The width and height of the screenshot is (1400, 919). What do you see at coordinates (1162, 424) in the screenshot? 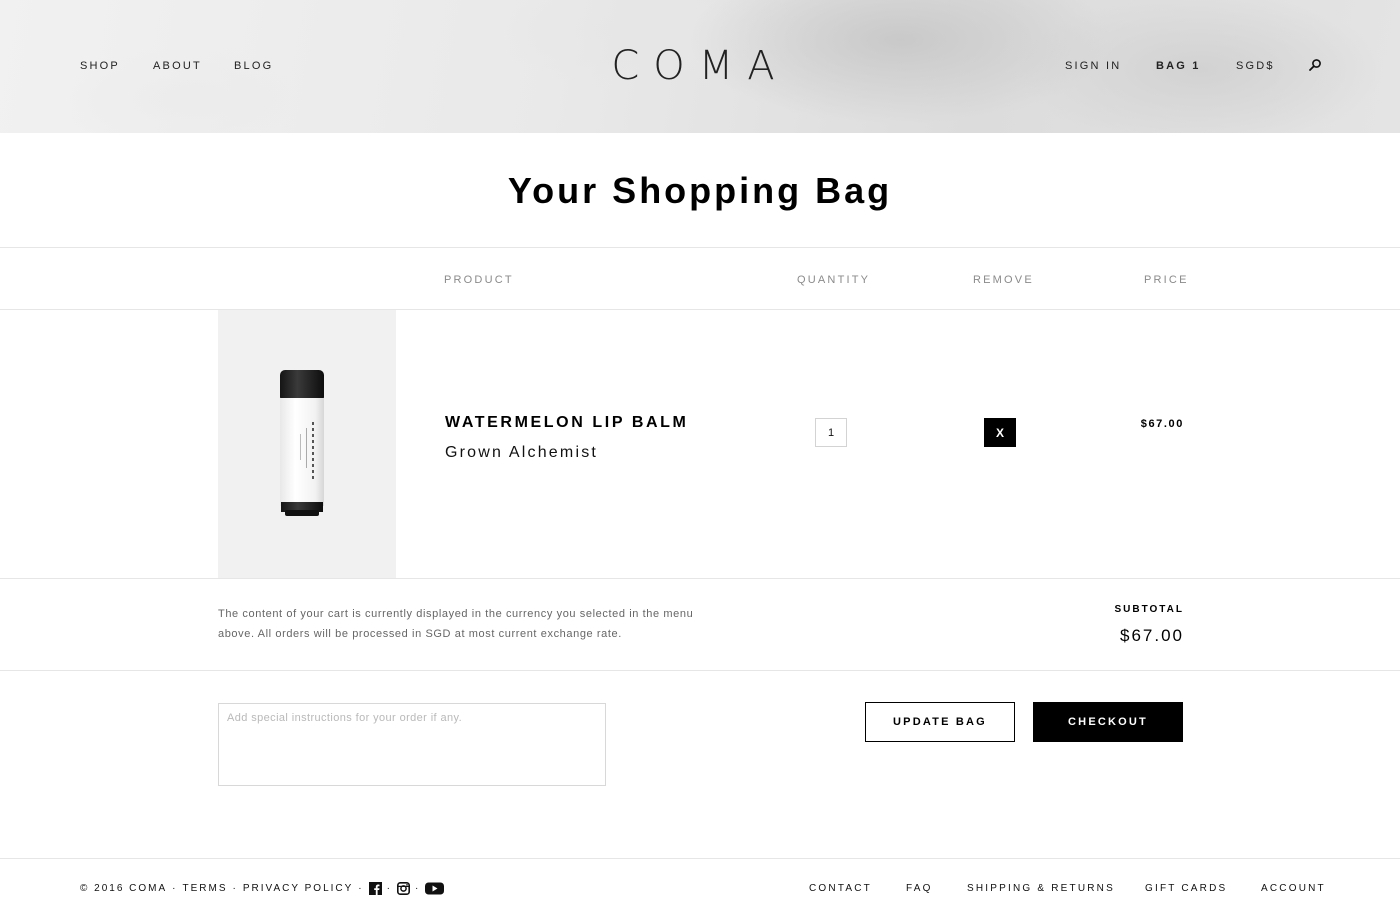
I see `item-price: $67.00` at bounding box center [1162, 424].